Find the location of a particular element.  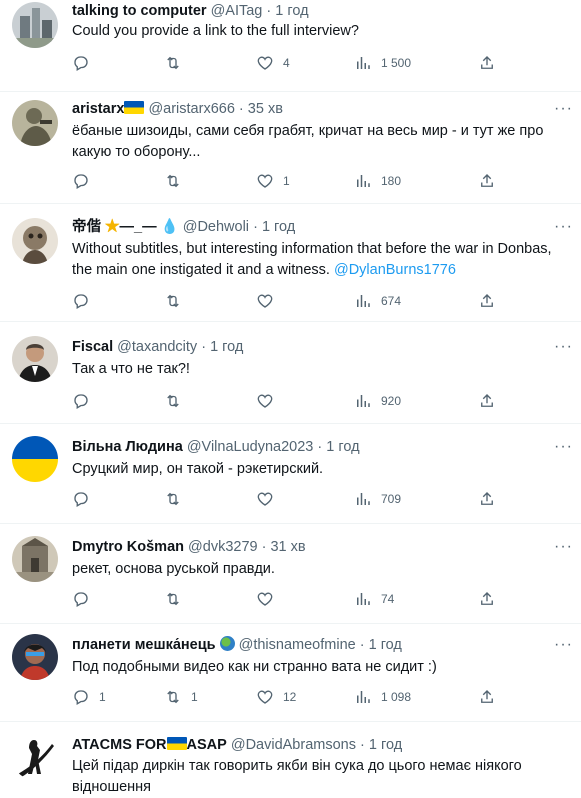

like-button: 4 is located at coordinates (273, 63).